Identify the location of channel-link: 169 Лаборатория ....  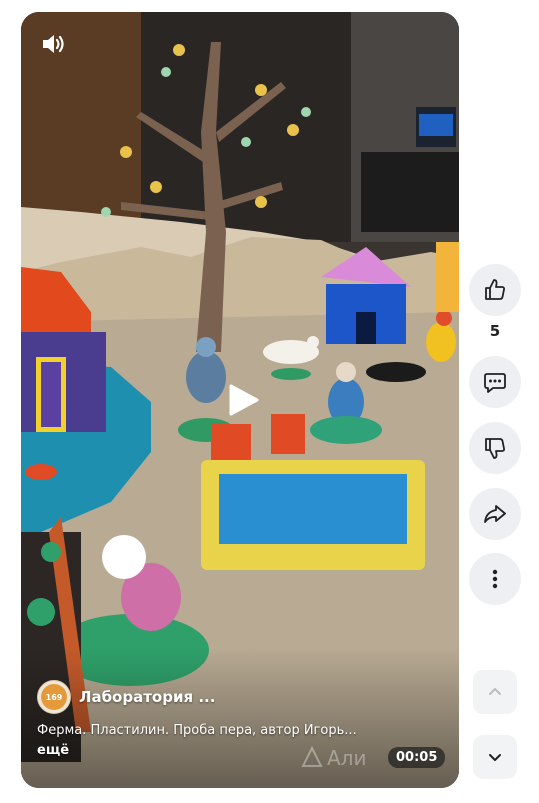
(126, 697).